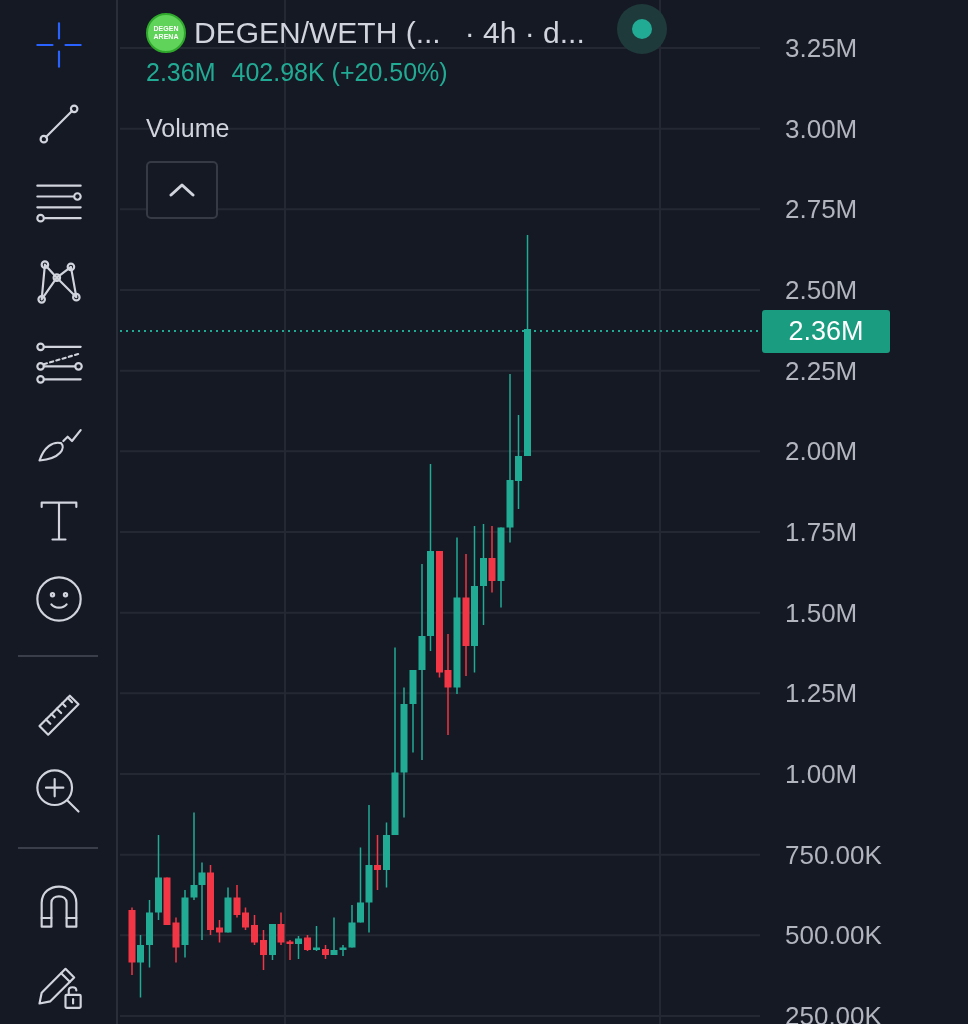 The height and width of the screenshot is (1024, 968). What do you see at coordinates (339, 72) in the screenshot?
I see `price-change-value: 402.98K (+20.50%)` at bounding box center [339, 72].